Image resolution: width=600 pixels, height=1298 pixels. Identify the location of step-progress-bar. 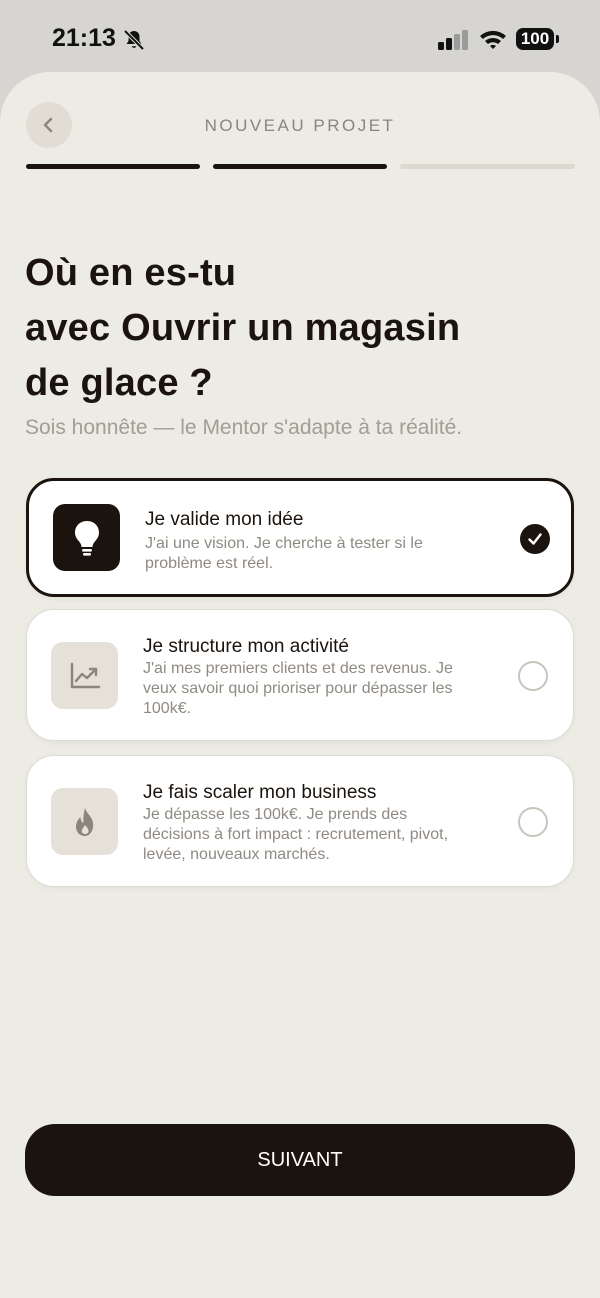
(300, 166).